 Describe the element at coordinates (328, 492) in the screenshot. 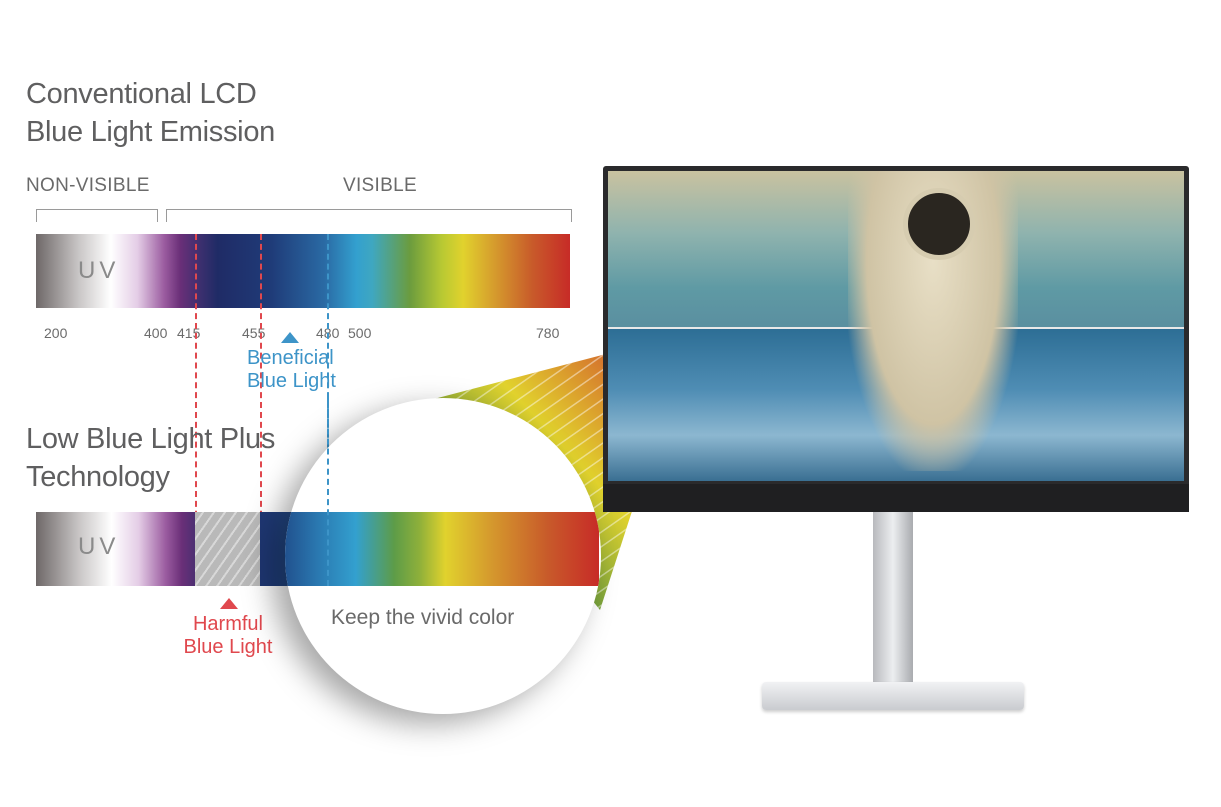

I see `marker-480-line-overlay` at that location.